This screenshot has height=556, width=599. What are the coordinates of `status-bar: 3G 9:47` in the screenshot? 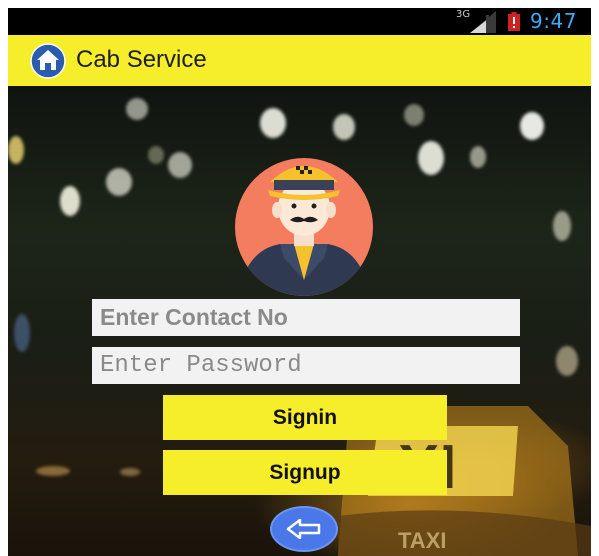 It's located at (299, 21).